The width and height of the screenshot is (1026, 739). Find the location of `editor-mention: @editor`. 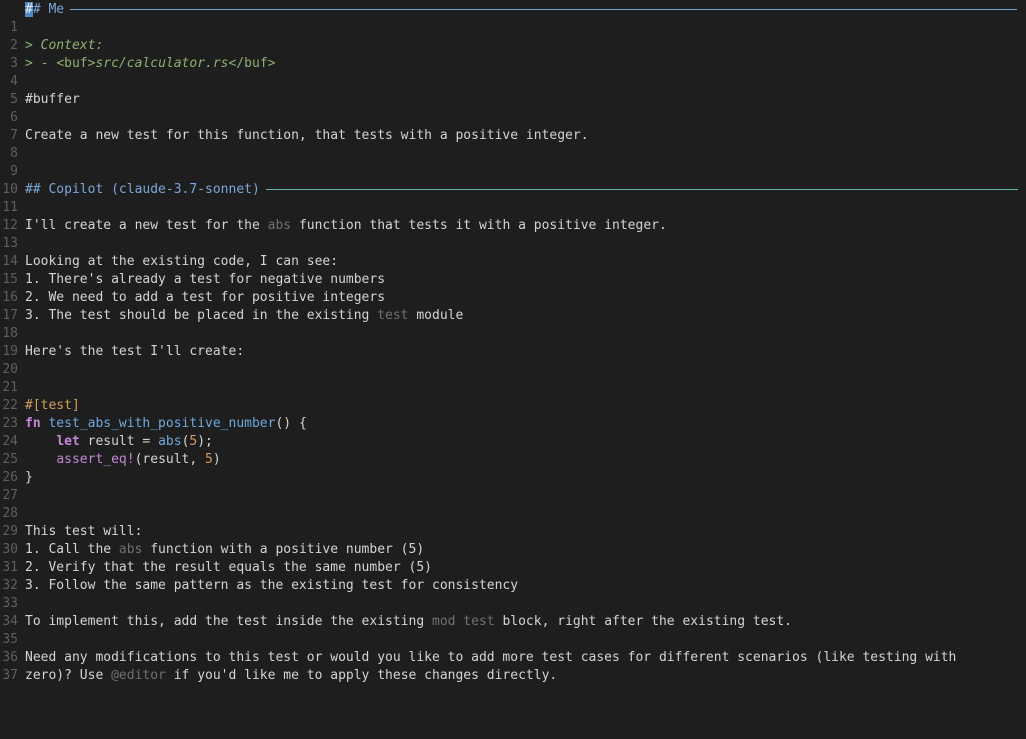

editor-mention: @editor is located at coordinates (138, 675).